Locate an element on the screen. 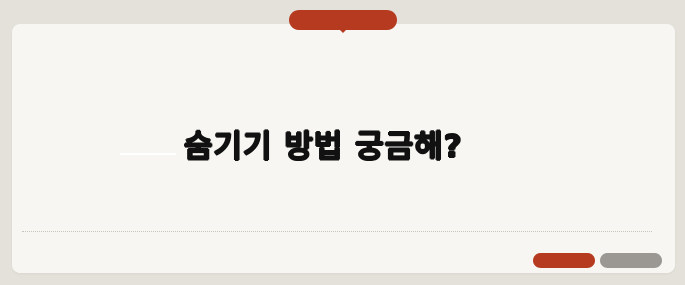 This screenshot has width=685, height=285. top-tab-badge is located at coordinates (343, 20).